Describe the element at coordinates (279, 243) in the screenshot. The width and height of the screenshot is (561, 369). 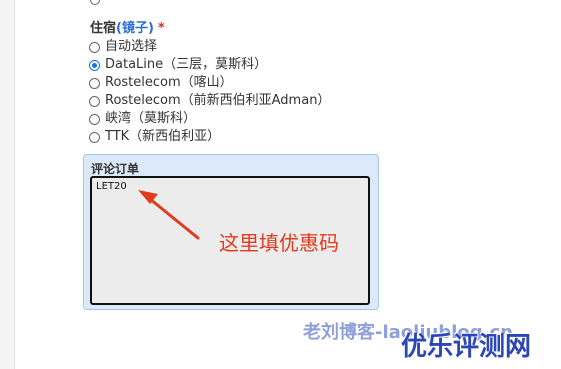
I see `annotation-text: 这里填优惠码` at that location.